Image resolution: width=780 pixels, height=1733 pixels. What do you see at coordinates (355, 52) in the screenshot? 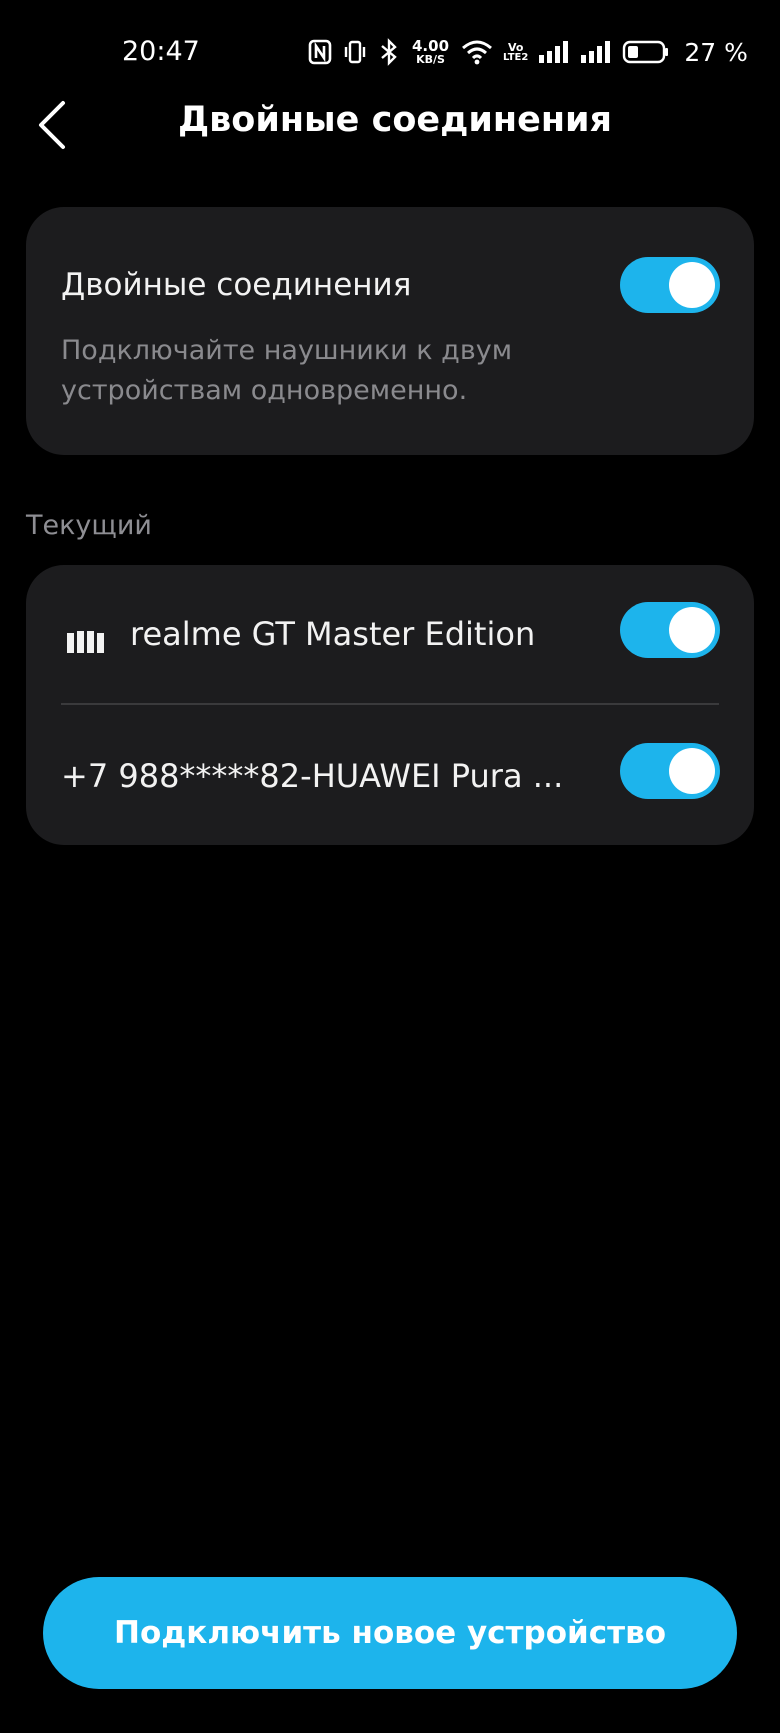
I see `vibrate-icon` at bounding box center [355, 52].